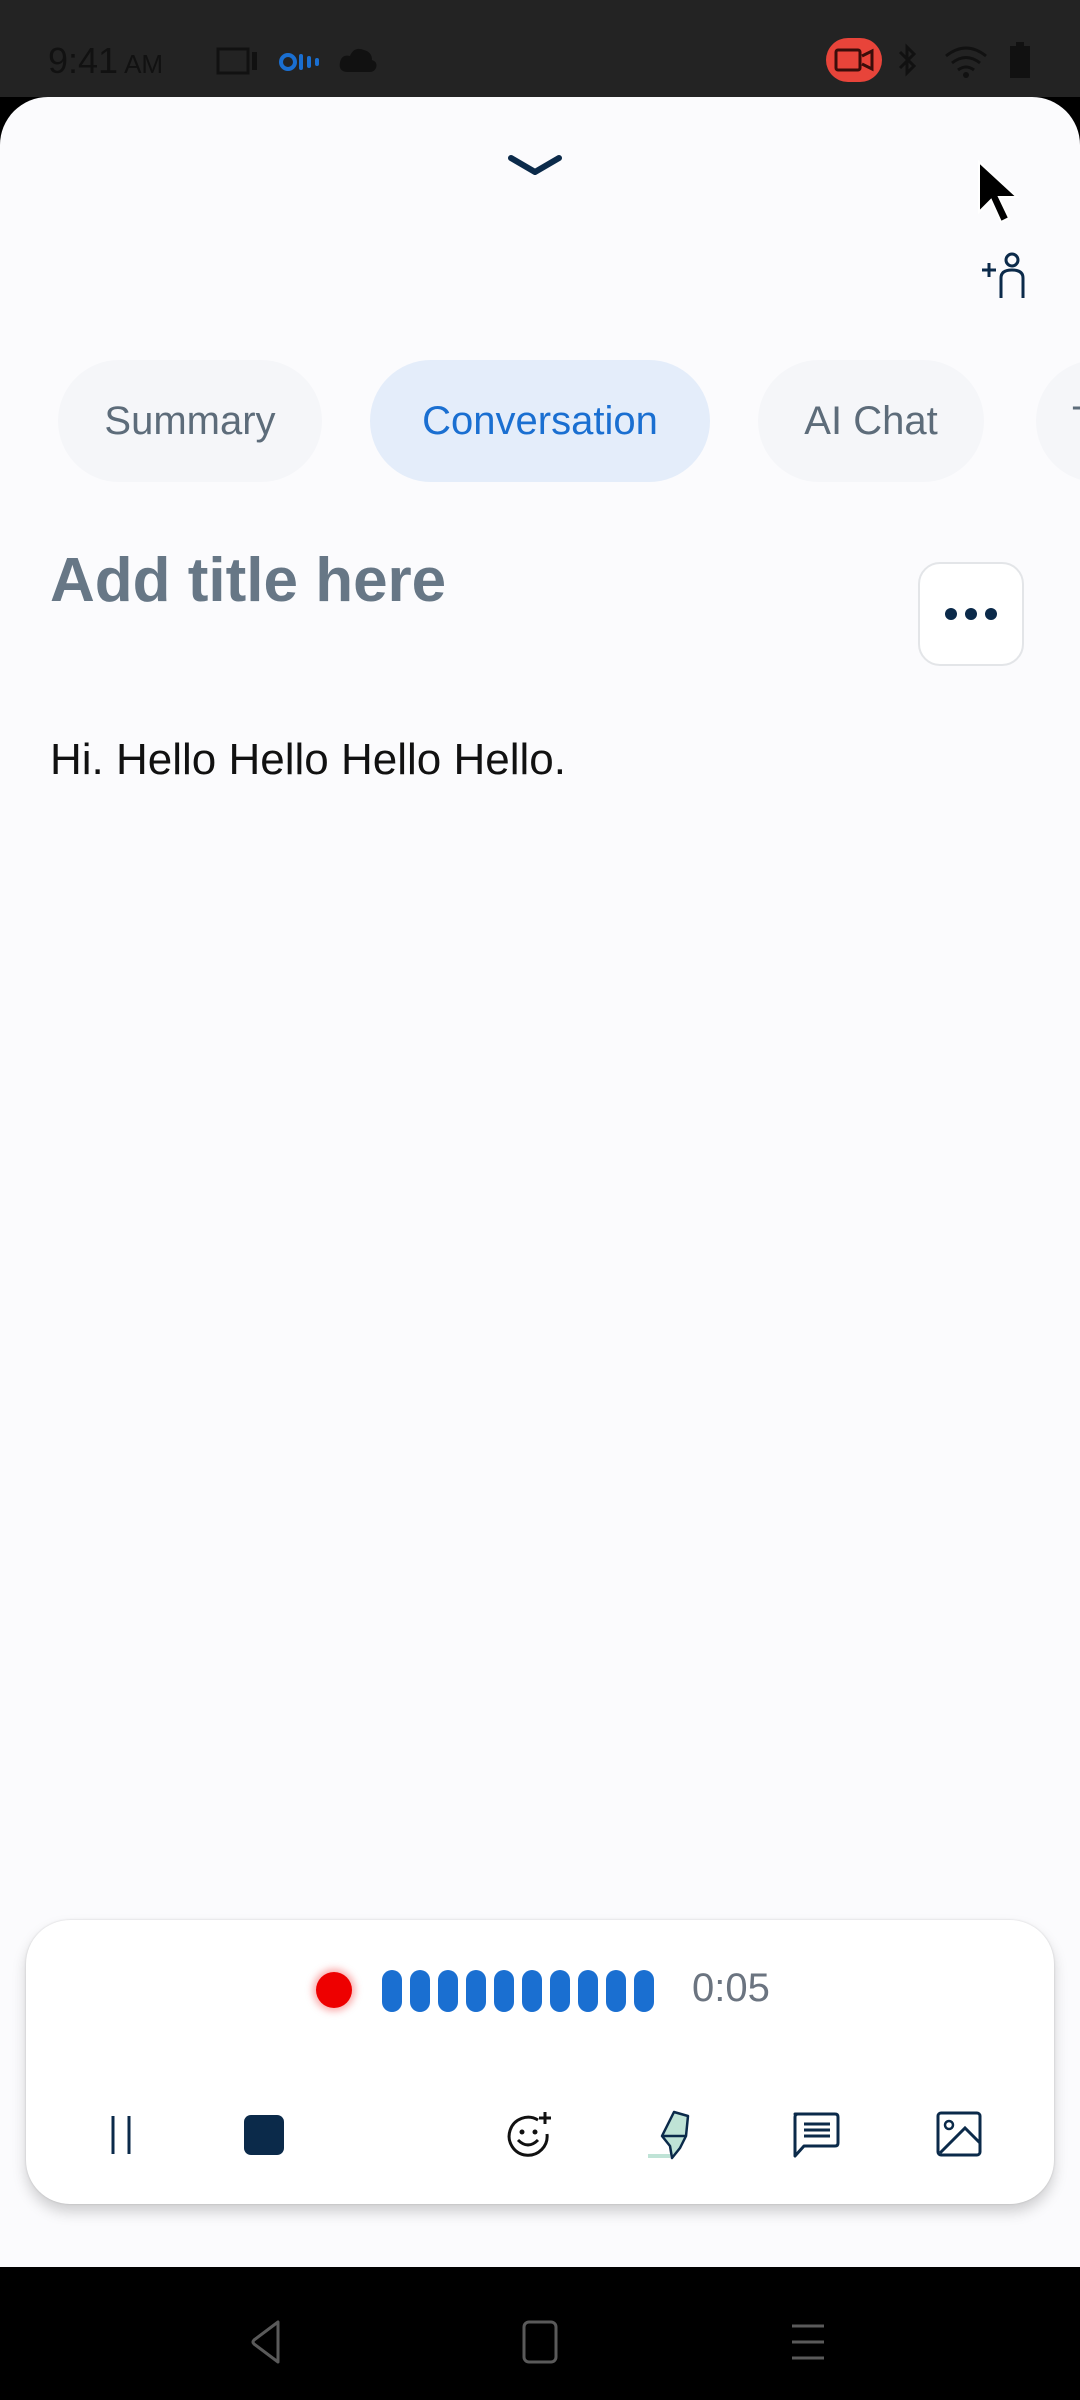 The width and height of the screenshot is (1080, 2400). I want to click on tab-conversation: Conversation, so click(540, 421).